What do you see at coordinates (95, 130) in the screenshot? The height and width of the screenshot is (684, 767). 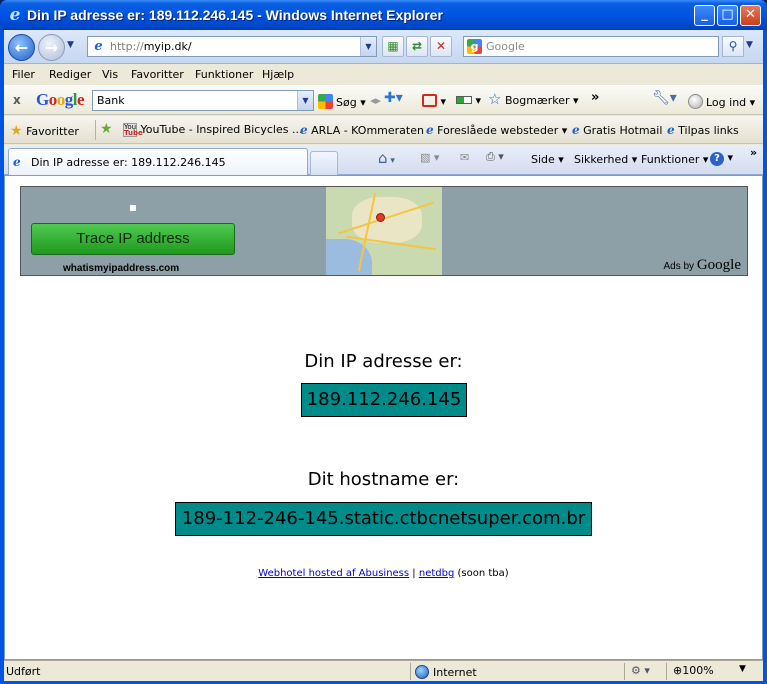 I see `favorites-separator` at bounding box center [95, 130].